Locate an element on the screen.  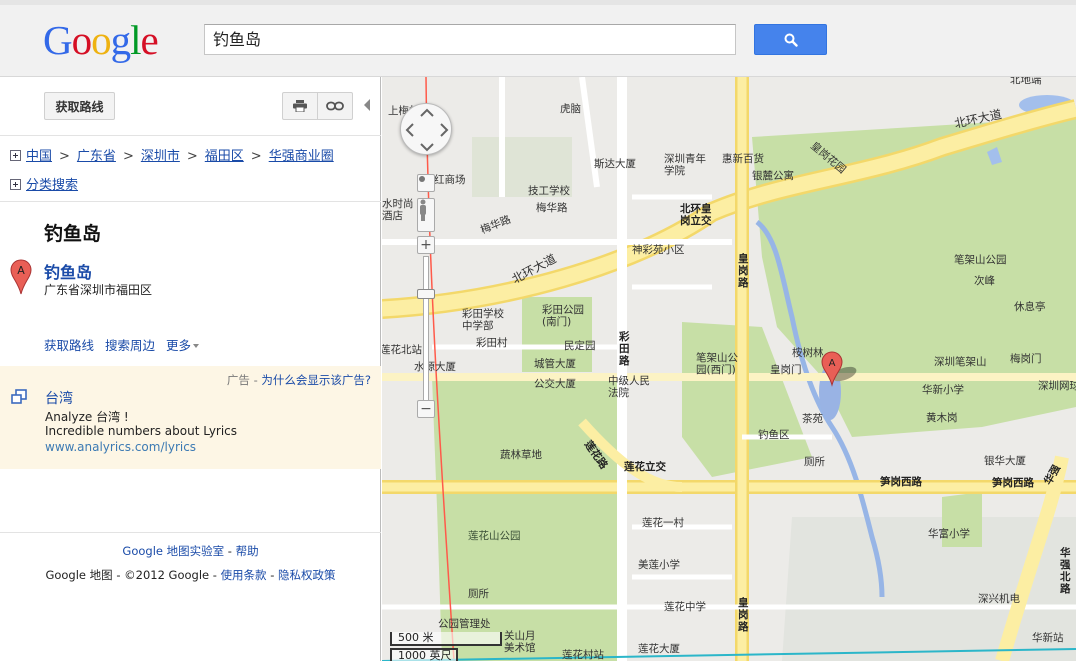
map-label: 华新小学 is located at coordinates (943, 390).